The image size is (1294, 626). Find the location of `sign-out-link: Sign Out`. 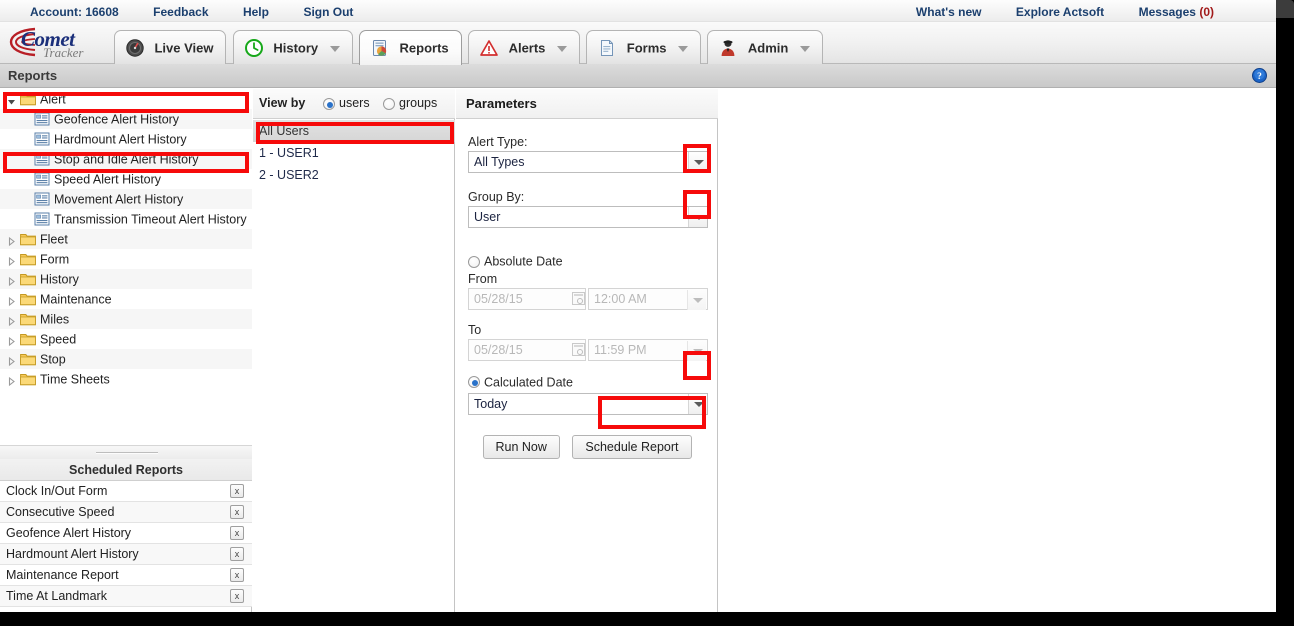

sign-out-link: Sign Out is located at coordinates (328, 12).